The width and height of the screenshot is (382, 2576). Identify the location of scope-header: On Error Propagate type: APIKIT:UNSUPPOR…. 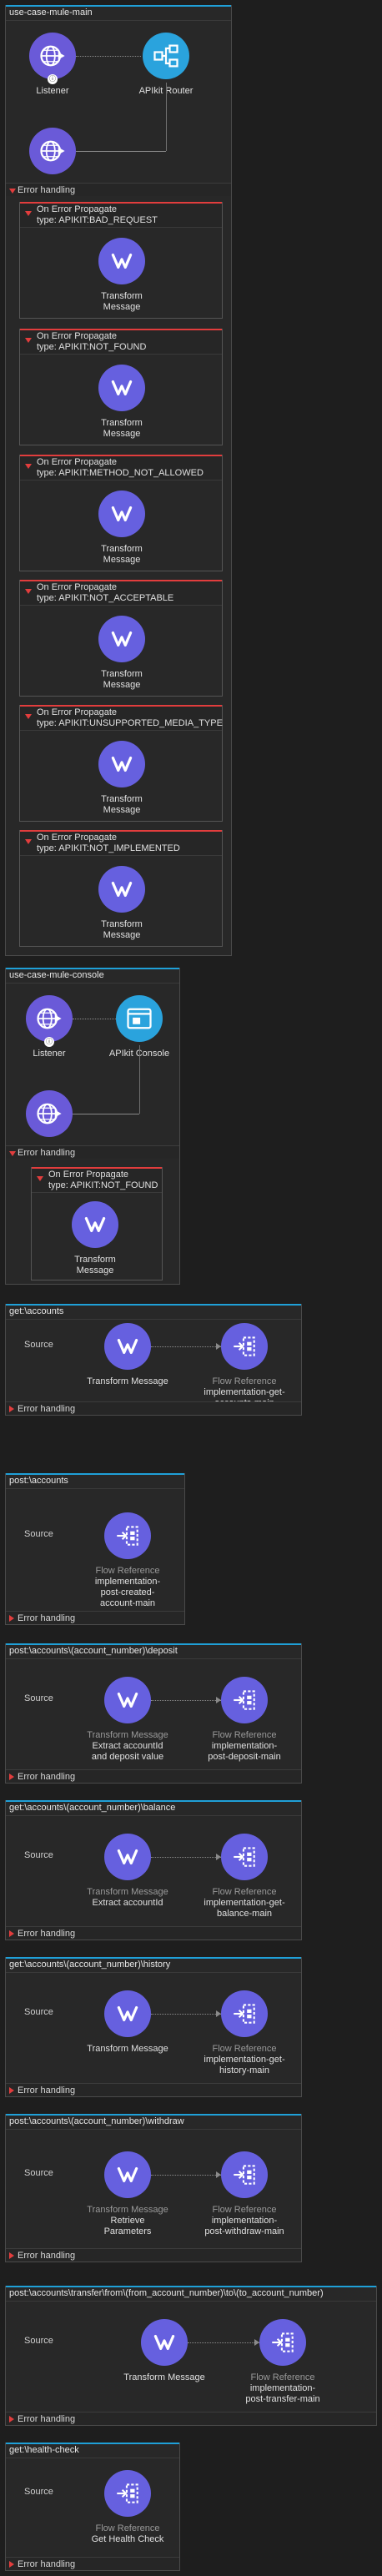
(121, 719).